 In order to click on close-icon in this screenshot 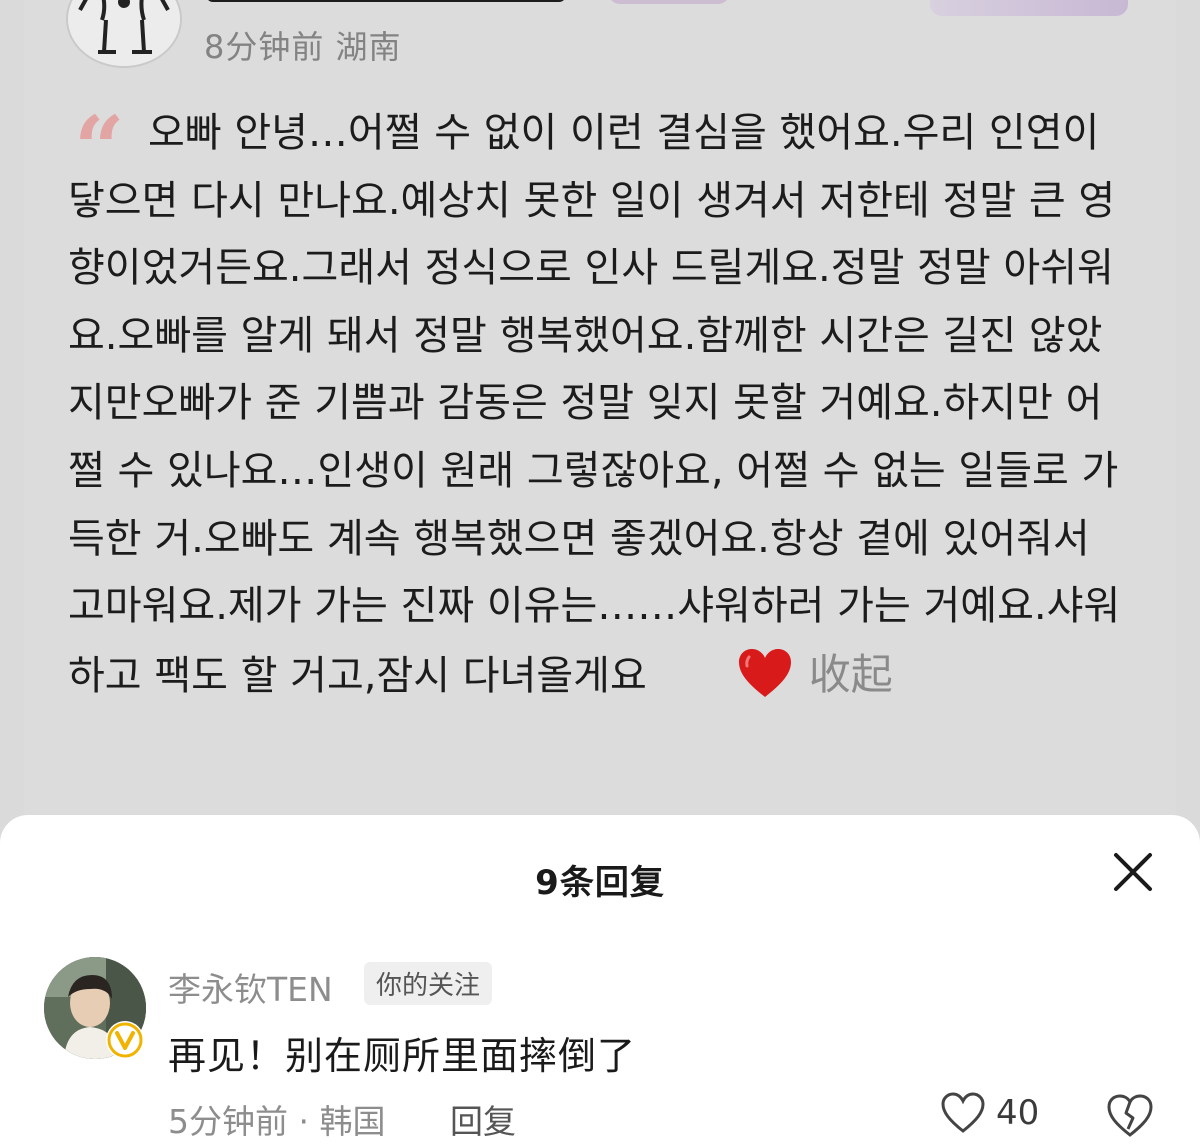, I will do `click(1133, 872)`.